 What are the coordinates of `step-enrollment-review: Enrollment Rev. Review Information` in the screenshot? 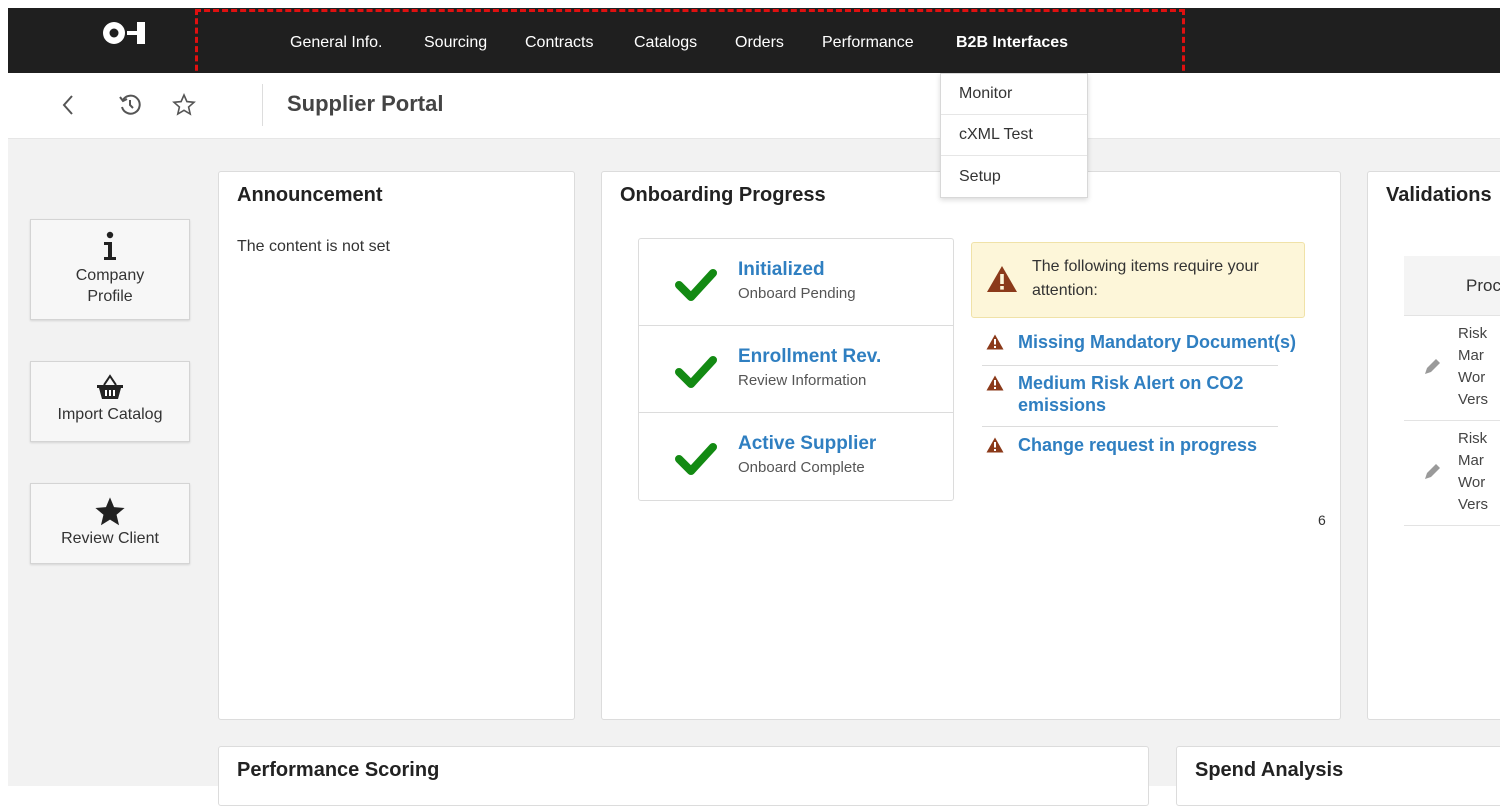 It's located at (796, 369).